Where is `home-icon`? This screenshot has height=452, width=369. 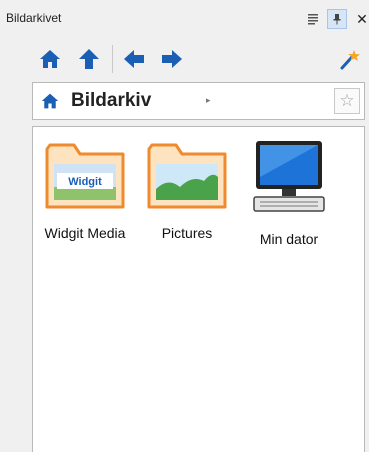
home-icon is located at coordinates (50, 59).